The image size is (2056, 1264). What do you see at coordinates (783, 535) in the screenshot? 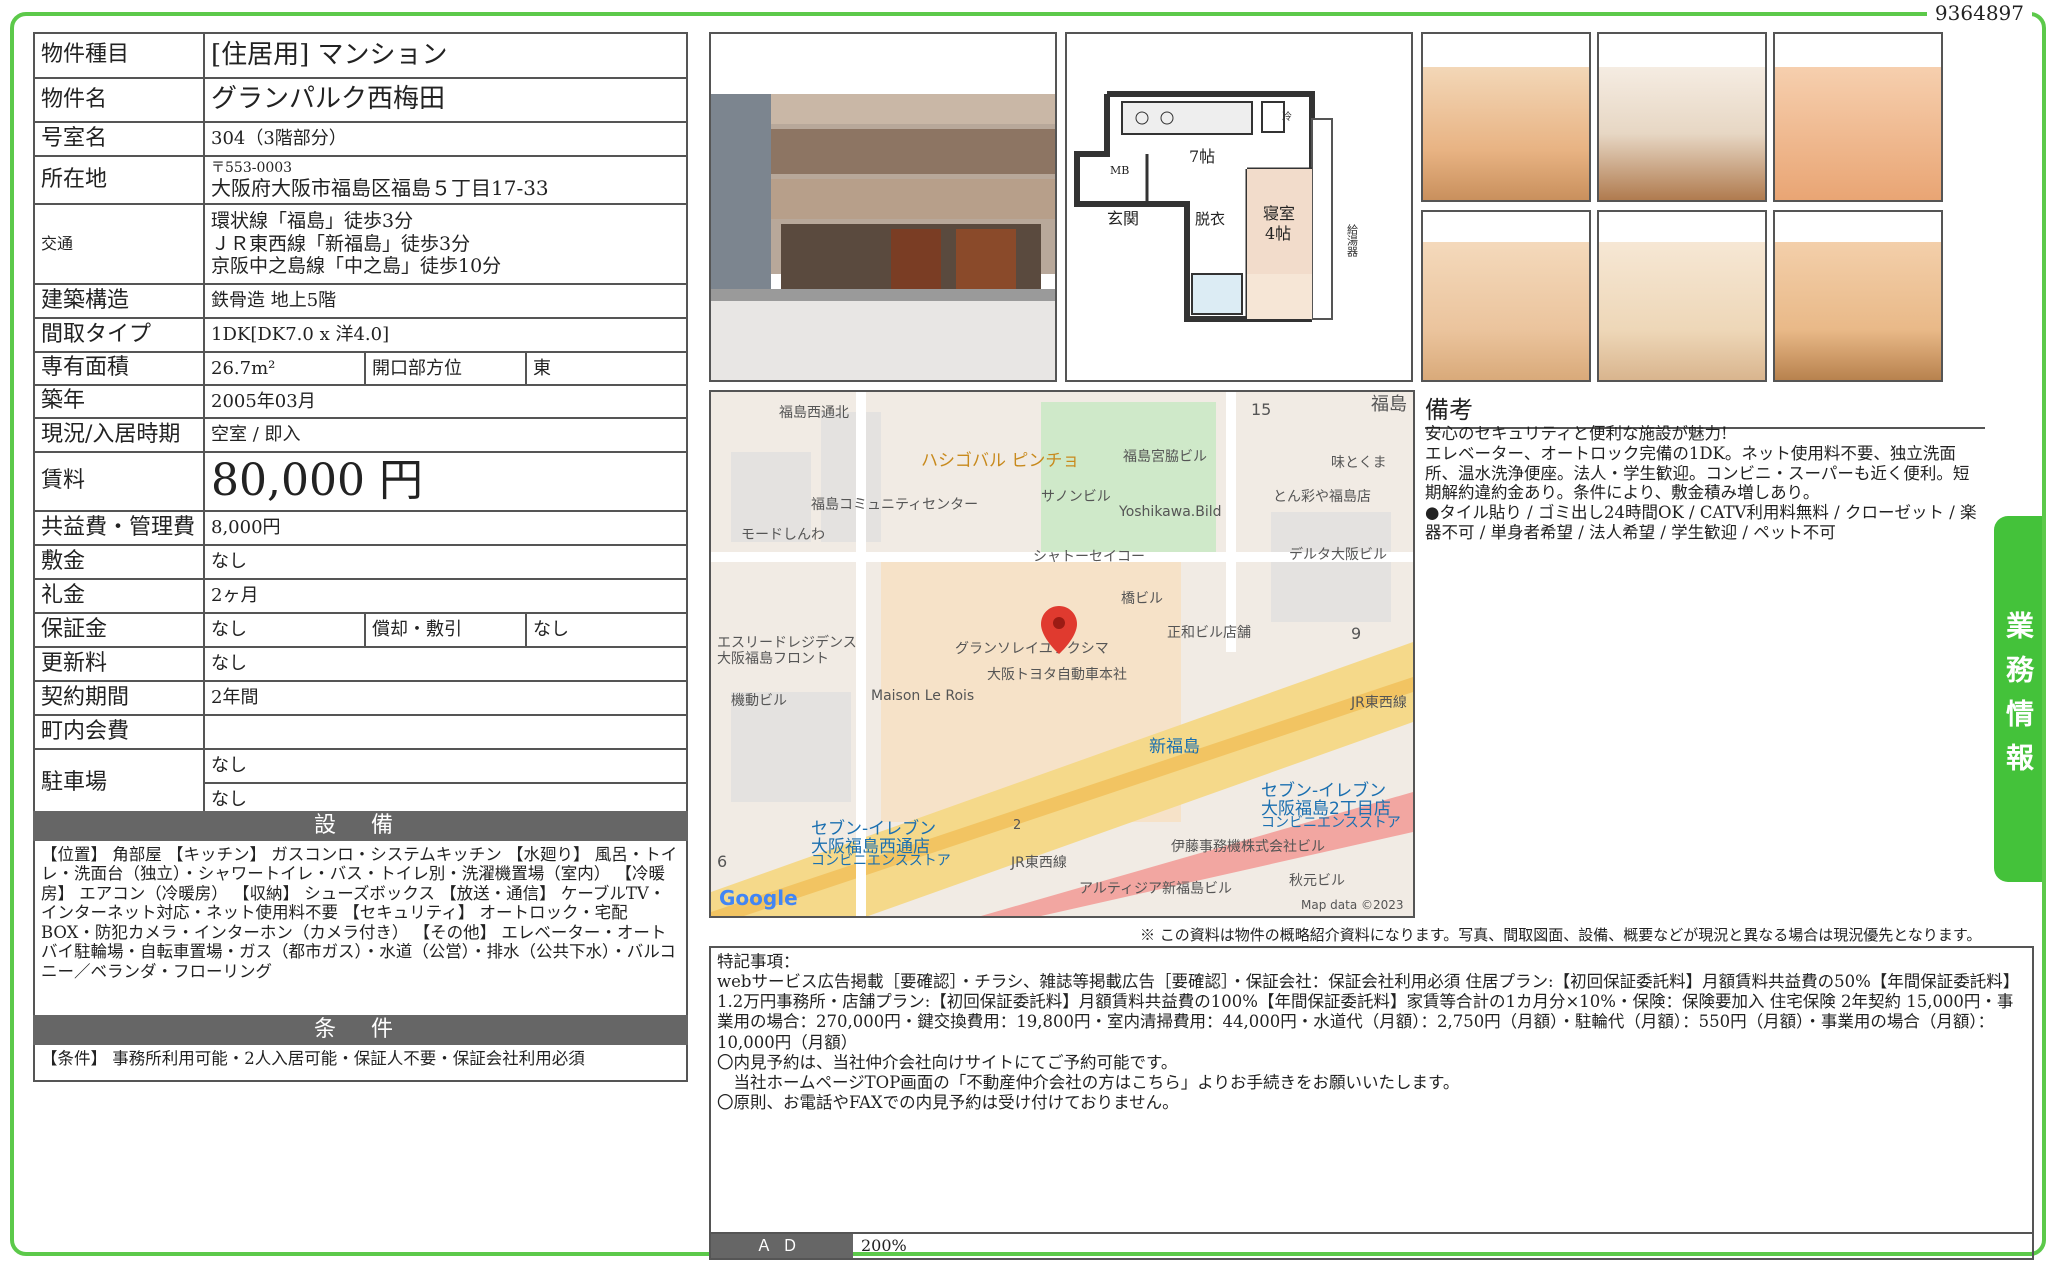
I see `map-label: モードしんわ` at bounding box center [783, 535].